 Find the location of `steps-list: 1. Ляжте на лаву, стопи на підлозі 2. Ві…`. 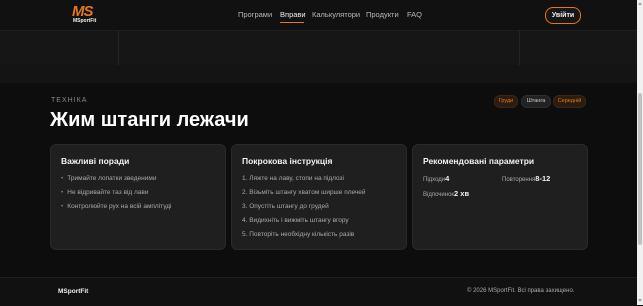

steps-list: 1. Ляжте на лаву, стопи на підлозі 2. Ві… is located at coordinates (304, 209).